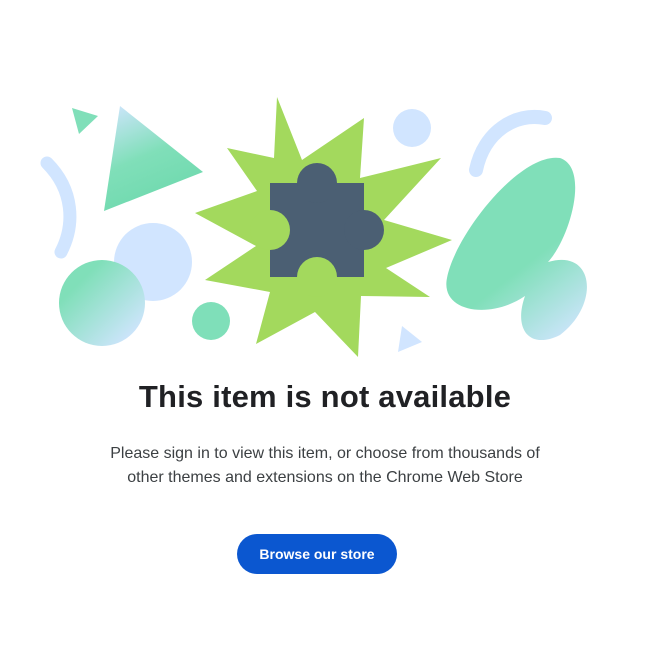  I want to click on gradient-circle-shape, so click(102, 303).